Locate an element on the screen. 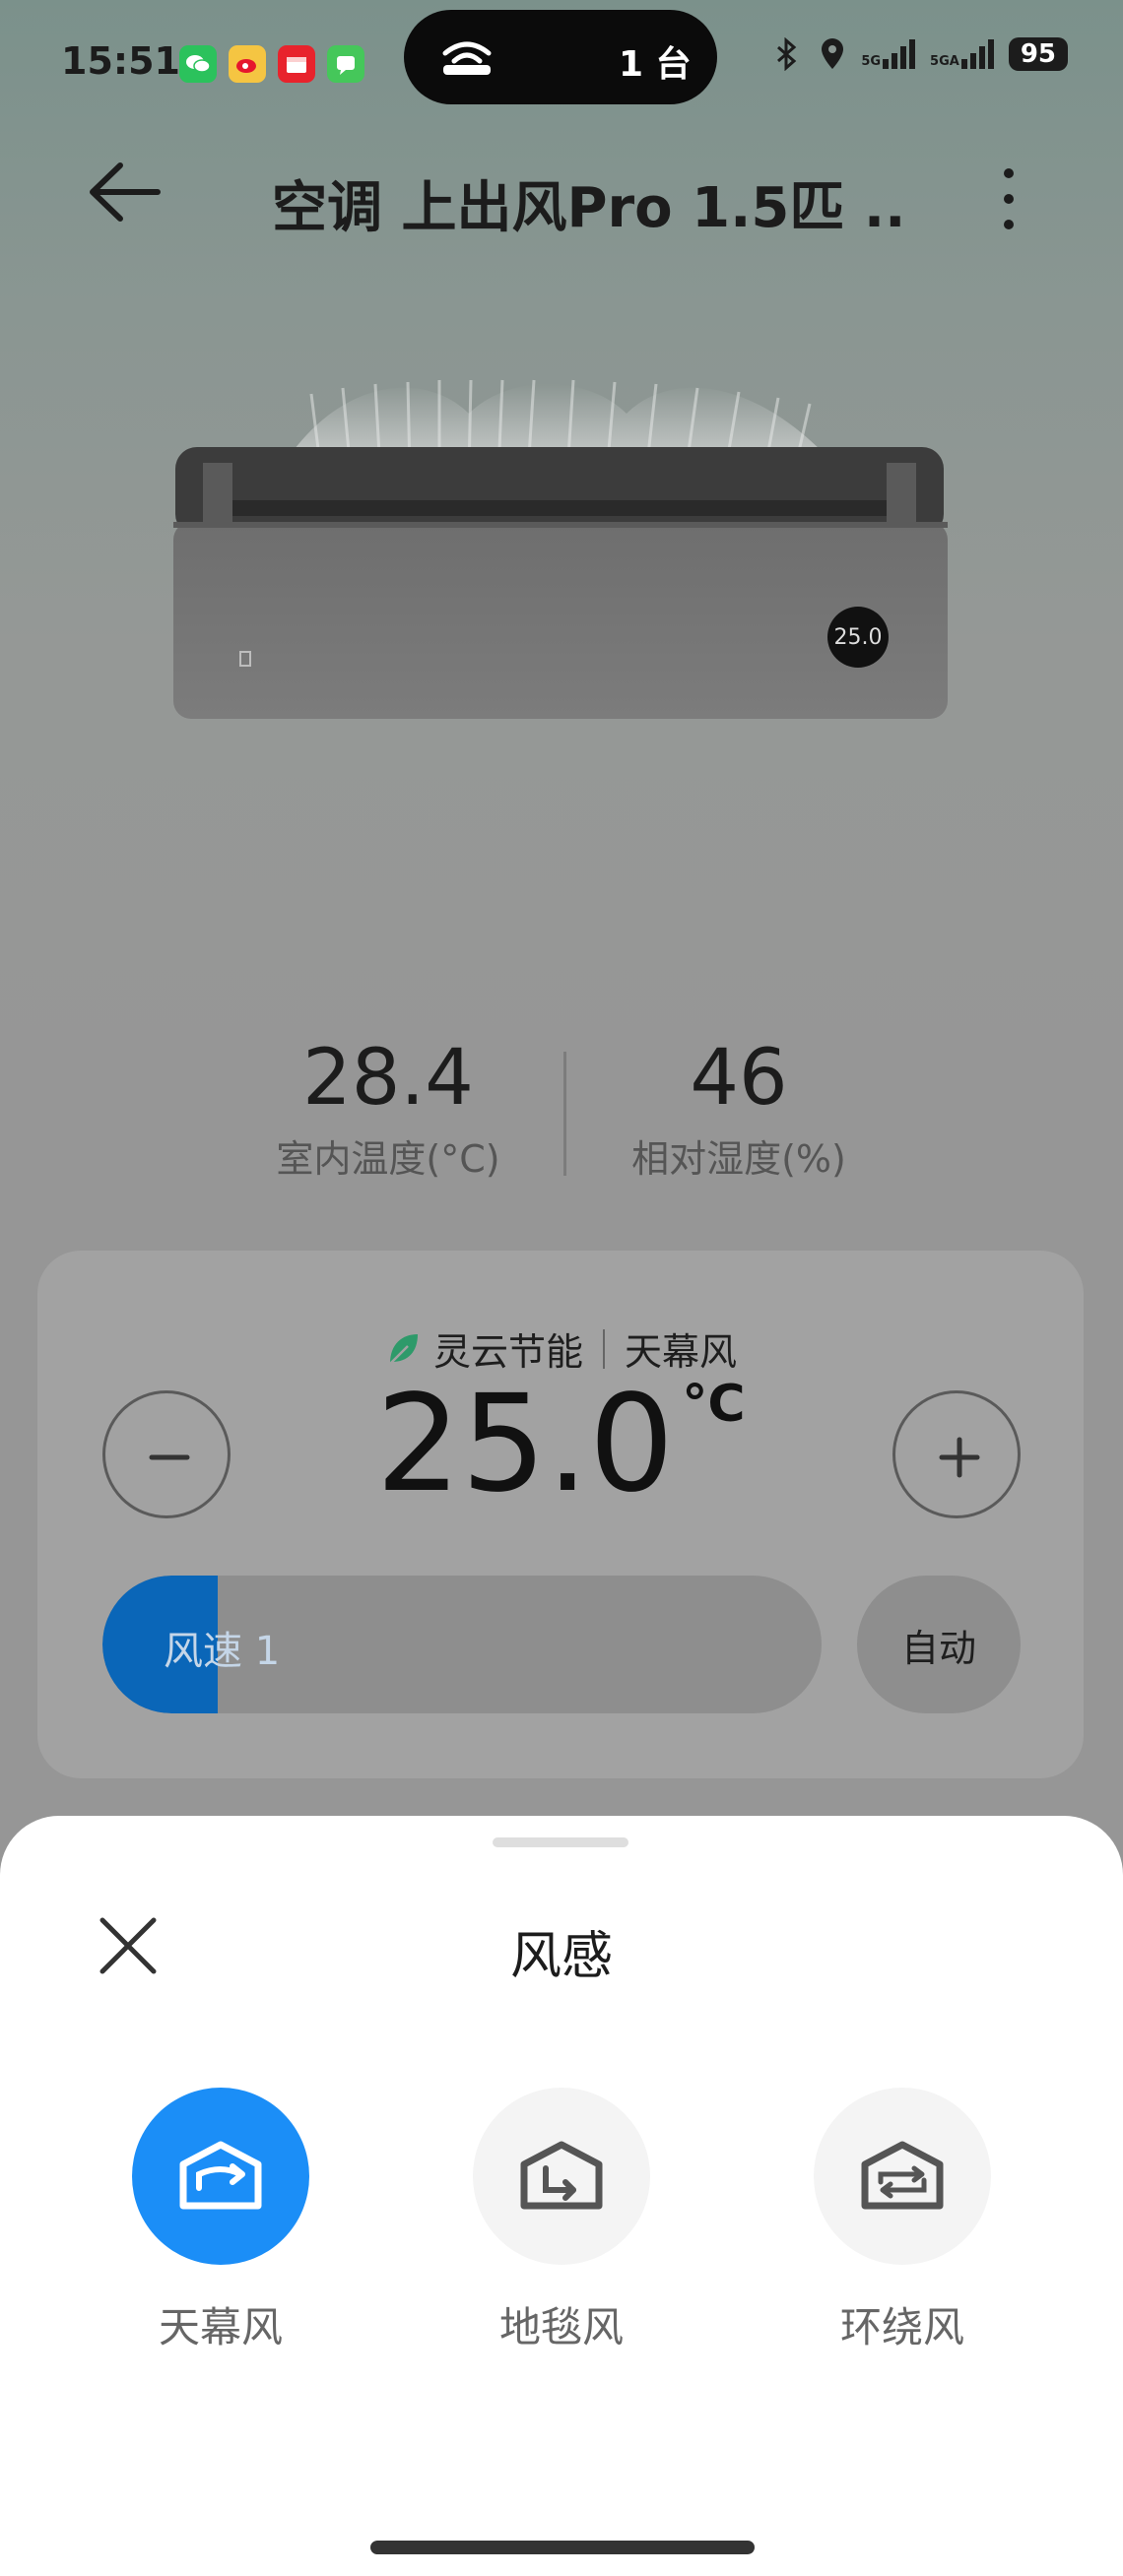 The image size is (1123, 2576). fan-speed-slider: 风速 1 is located at coordinates (462, 1644).